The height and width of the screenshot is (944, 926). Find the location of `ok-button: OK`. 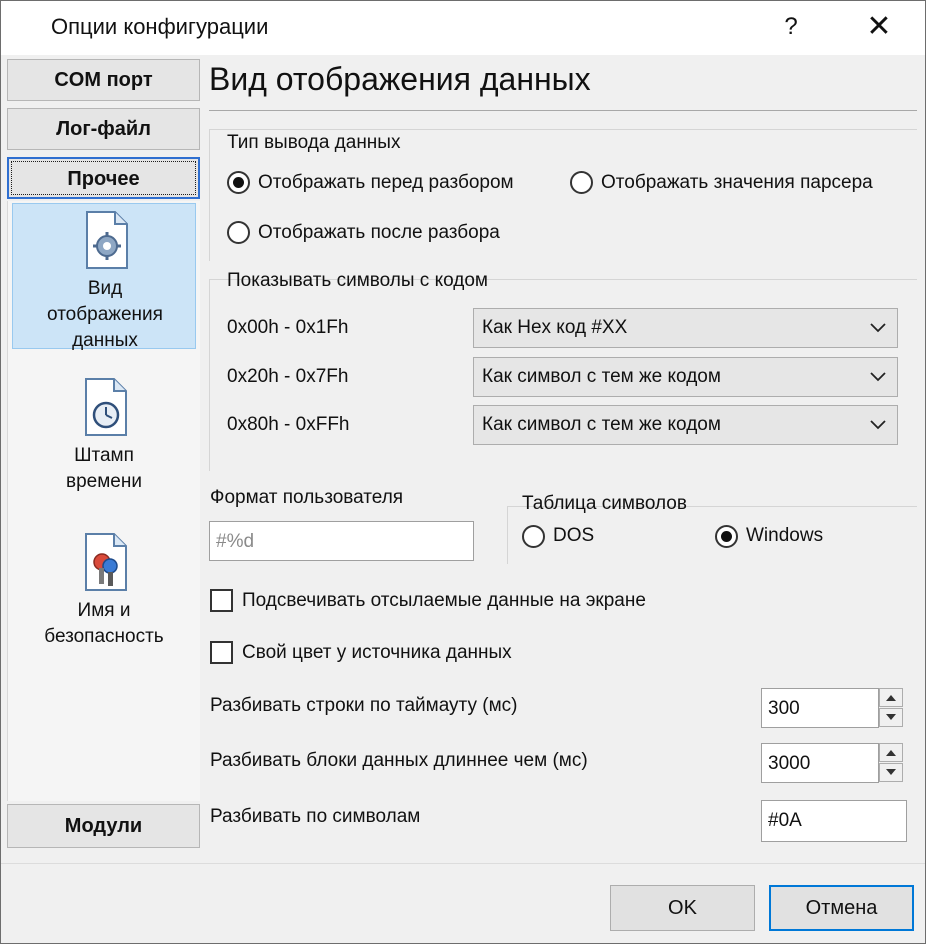

ok-button: OK is located at coordinates (682, 908).